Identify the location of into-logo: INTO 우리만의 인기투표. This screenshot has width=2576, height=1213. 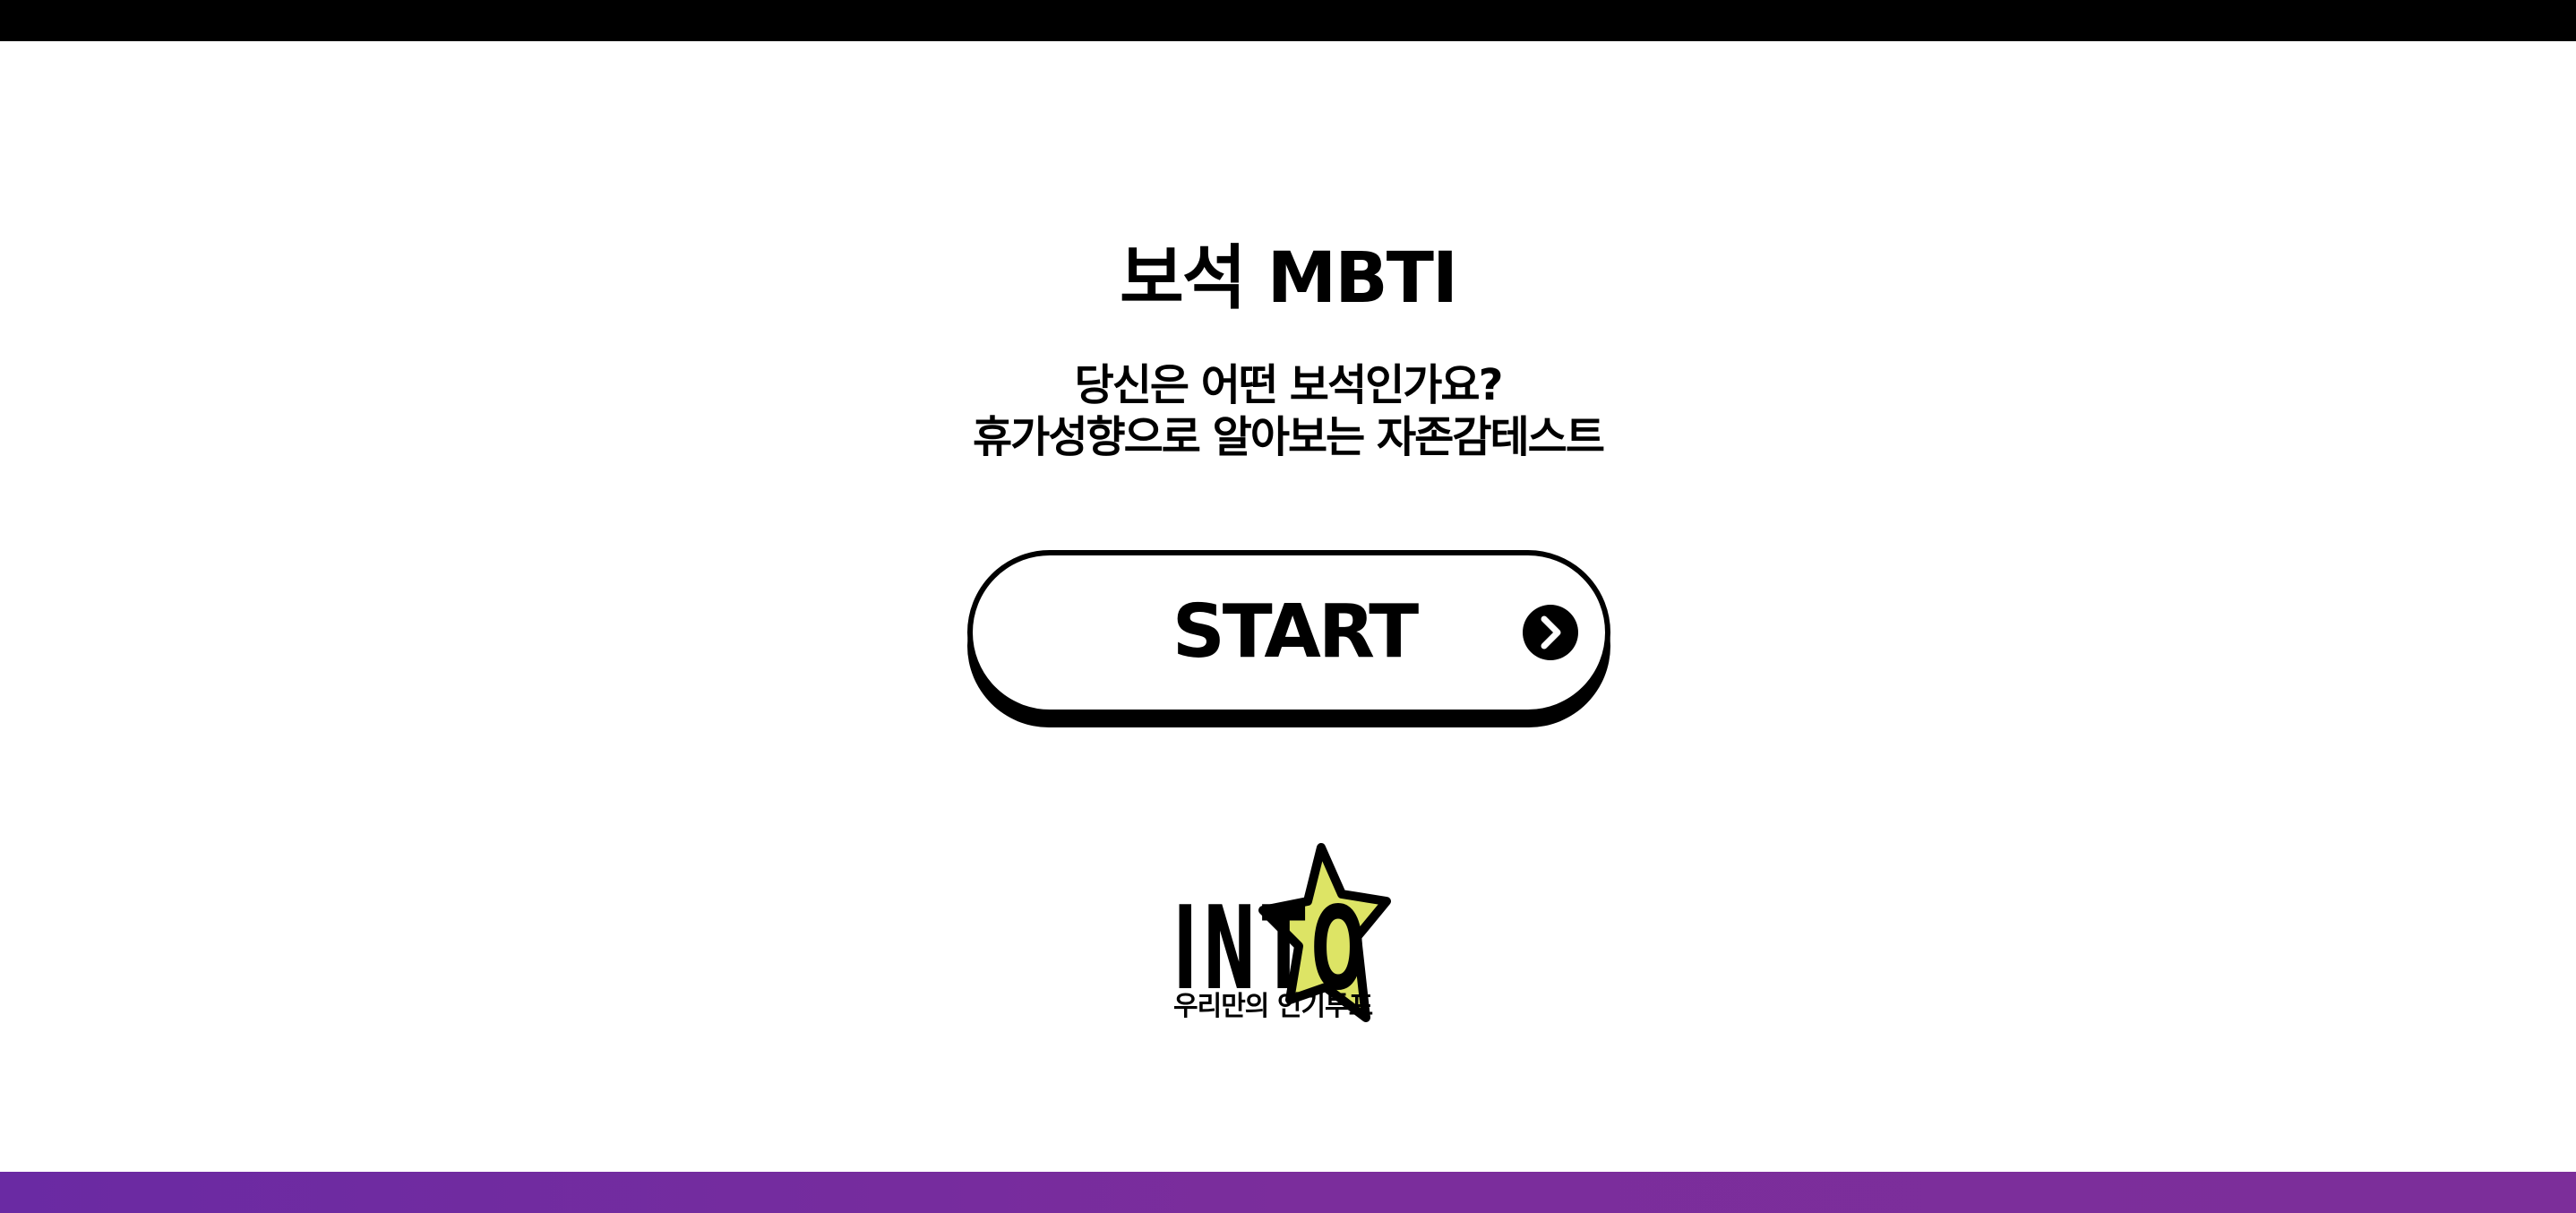
(1289, 933).